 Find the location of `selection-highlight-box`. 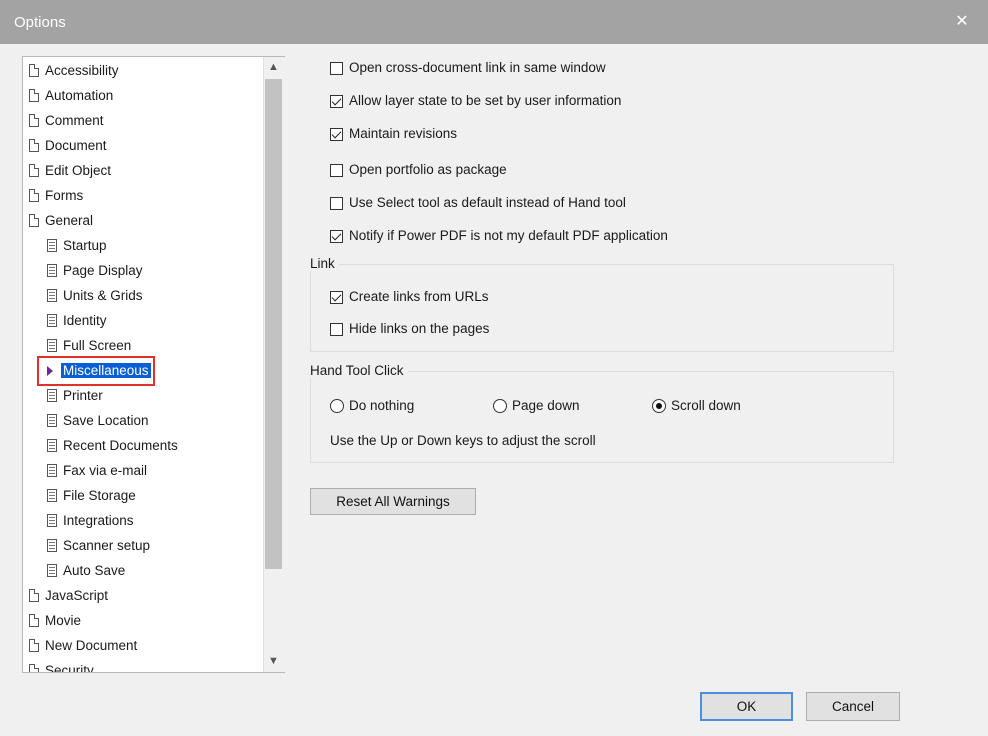

selection-highlight-box is located at coordinates (96, 371).